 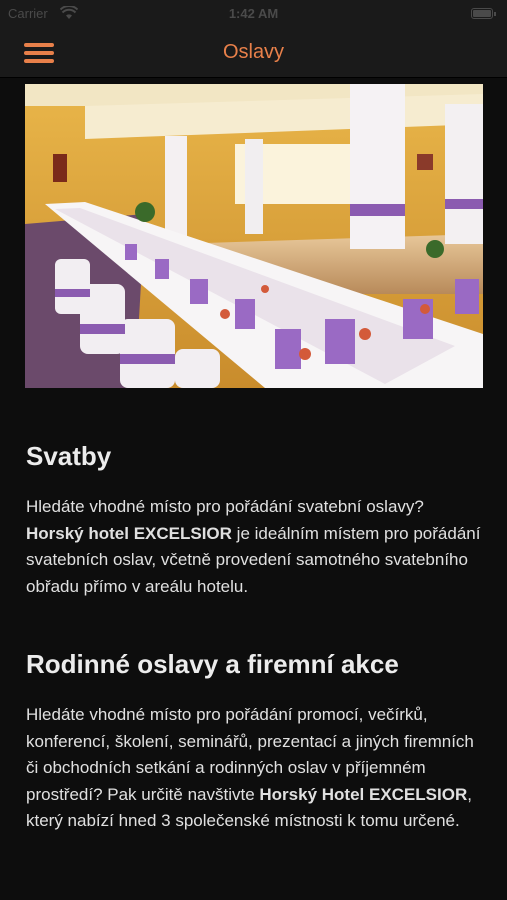 What do you see at coordinates (363, 794) in the screenshot?
I see `hotel-name: Horský Hotel EXCELSIOR` at bounding box center [363, 794].